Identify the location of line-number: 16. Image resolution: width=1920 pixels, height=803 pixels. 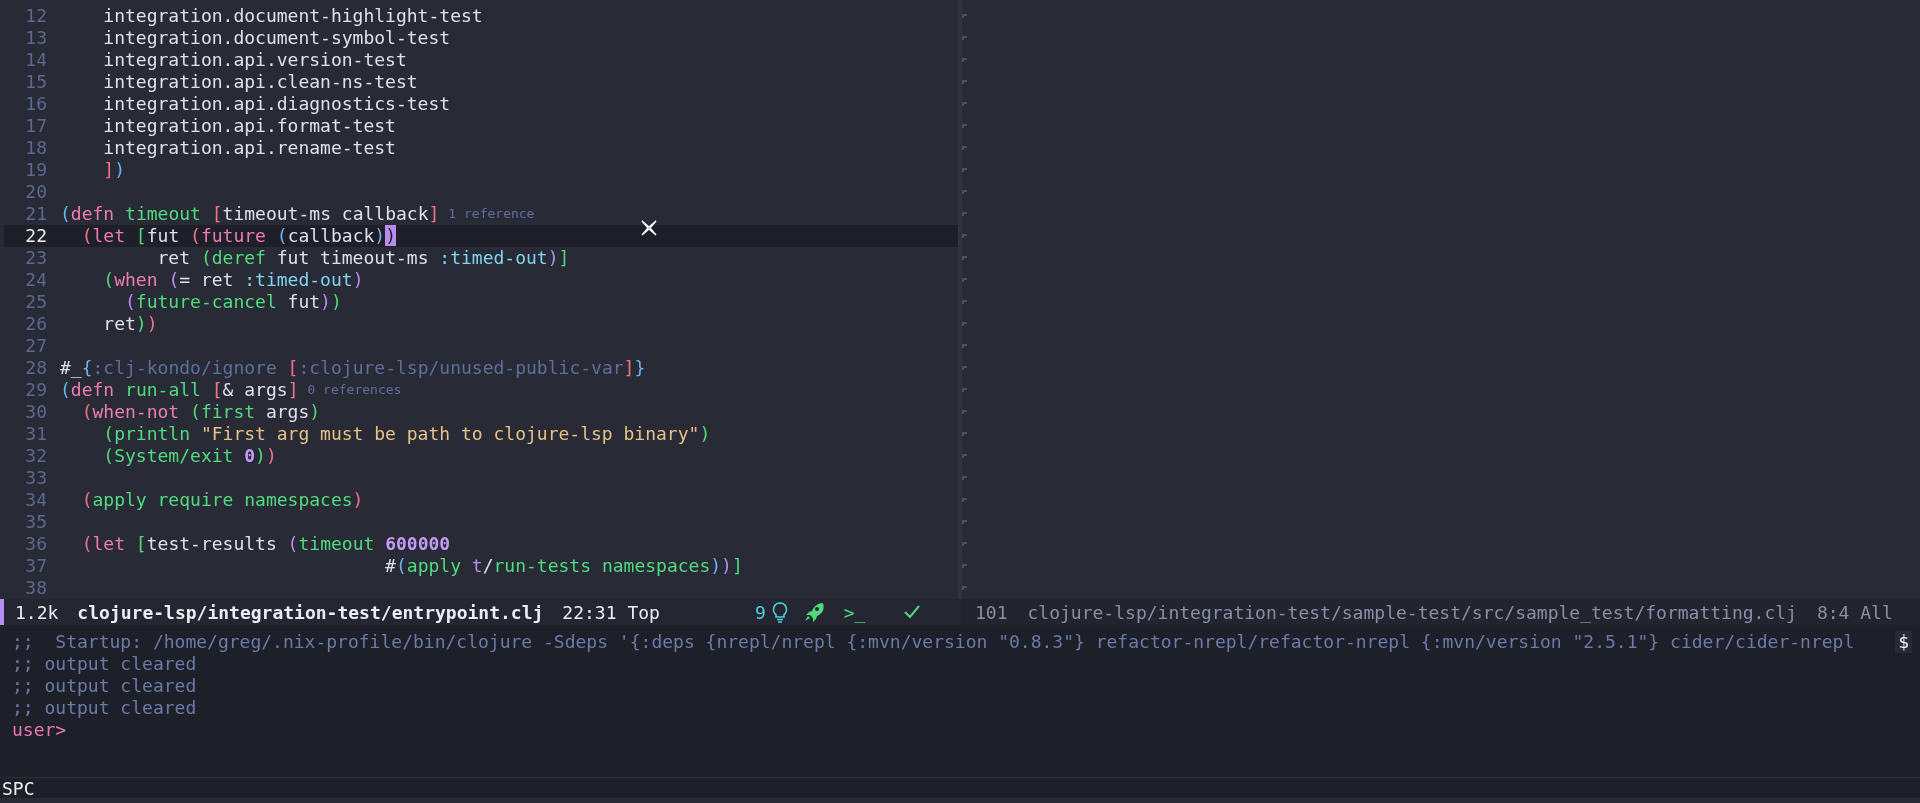
(35, 104).